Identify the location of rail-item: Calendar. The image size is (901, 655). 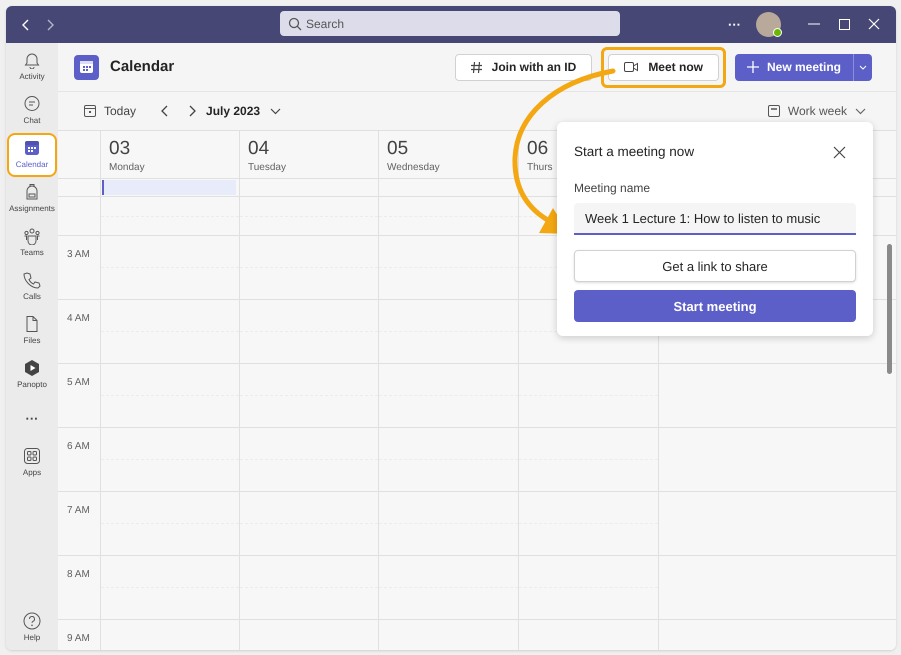
(32, 155).